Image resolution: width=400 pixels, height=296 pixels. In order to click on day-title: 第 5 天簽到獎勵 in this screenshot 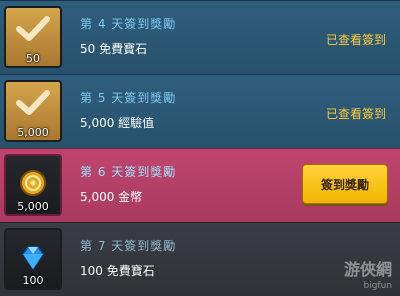, I will do `click(128, 98)`.